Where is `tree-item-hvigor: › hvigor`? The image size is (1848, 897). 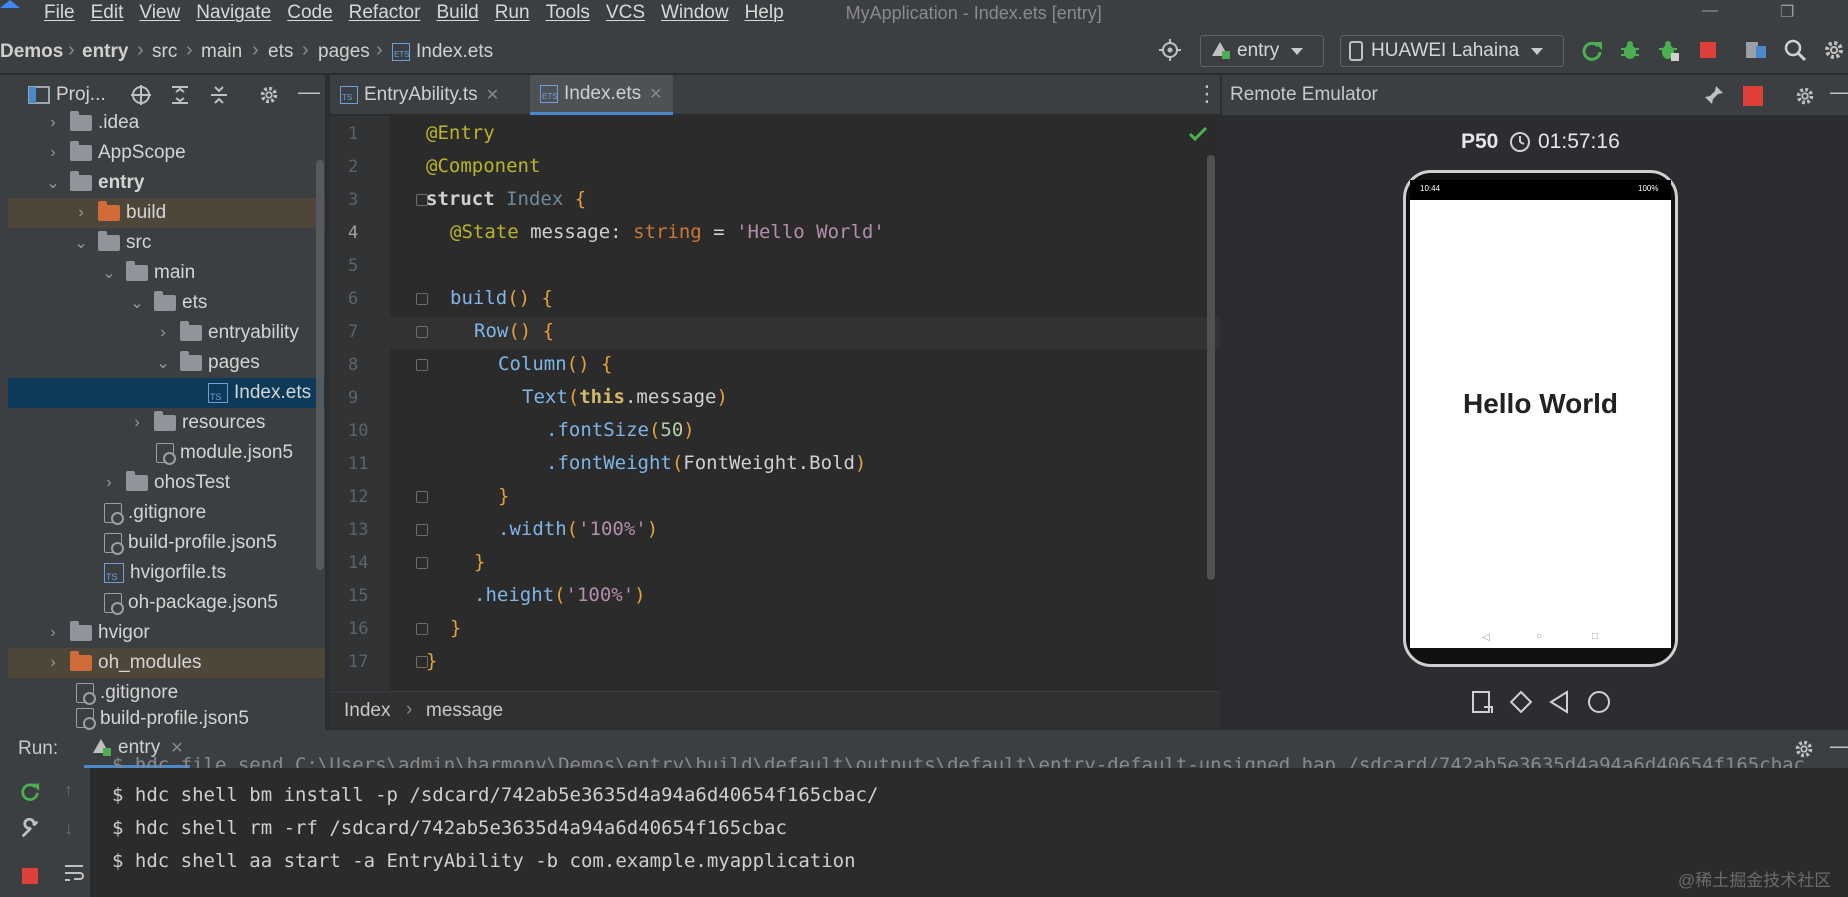 tree-item-hvigor: › hvigor is located at coordinates (166, 633).